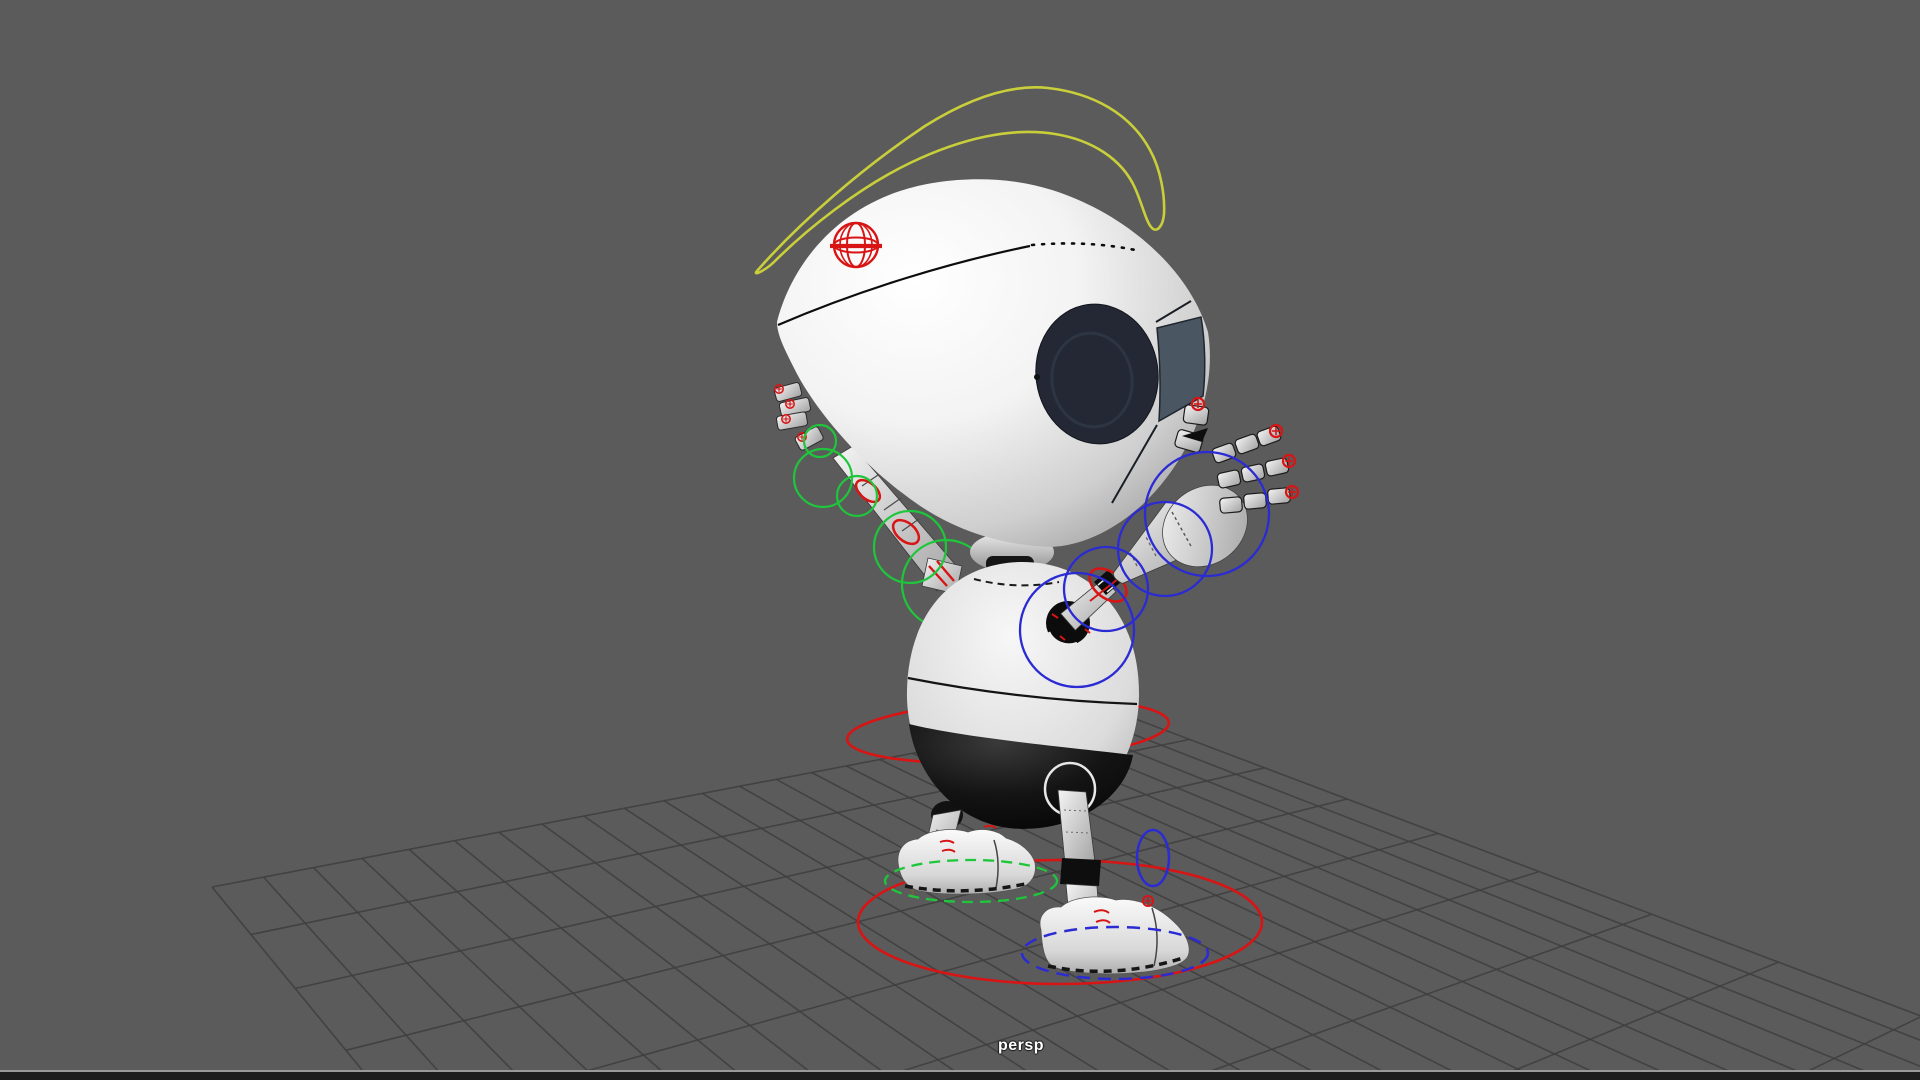 The height and width of the screenshot is (1080, 1920). Describe the element at coordinates (1114, 934) in the screenshot. I see `right-boot` at that location.